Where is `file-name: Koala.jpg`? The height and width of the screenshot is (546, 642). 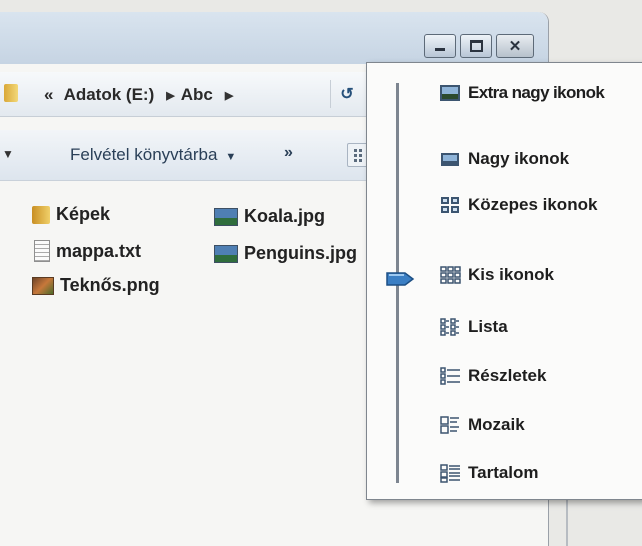
file-name: Koala.jpg is located at coordinates (285, 216).